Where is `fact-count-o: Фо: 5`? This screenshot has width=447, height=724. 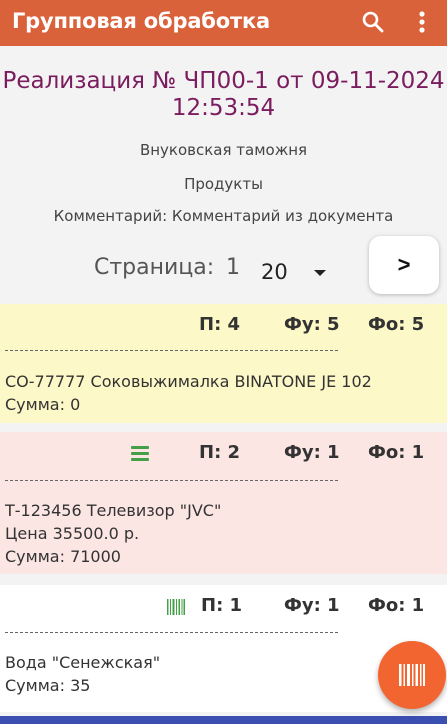 fact-count-o: Фо: 5 is located at coordinates (396, 324).